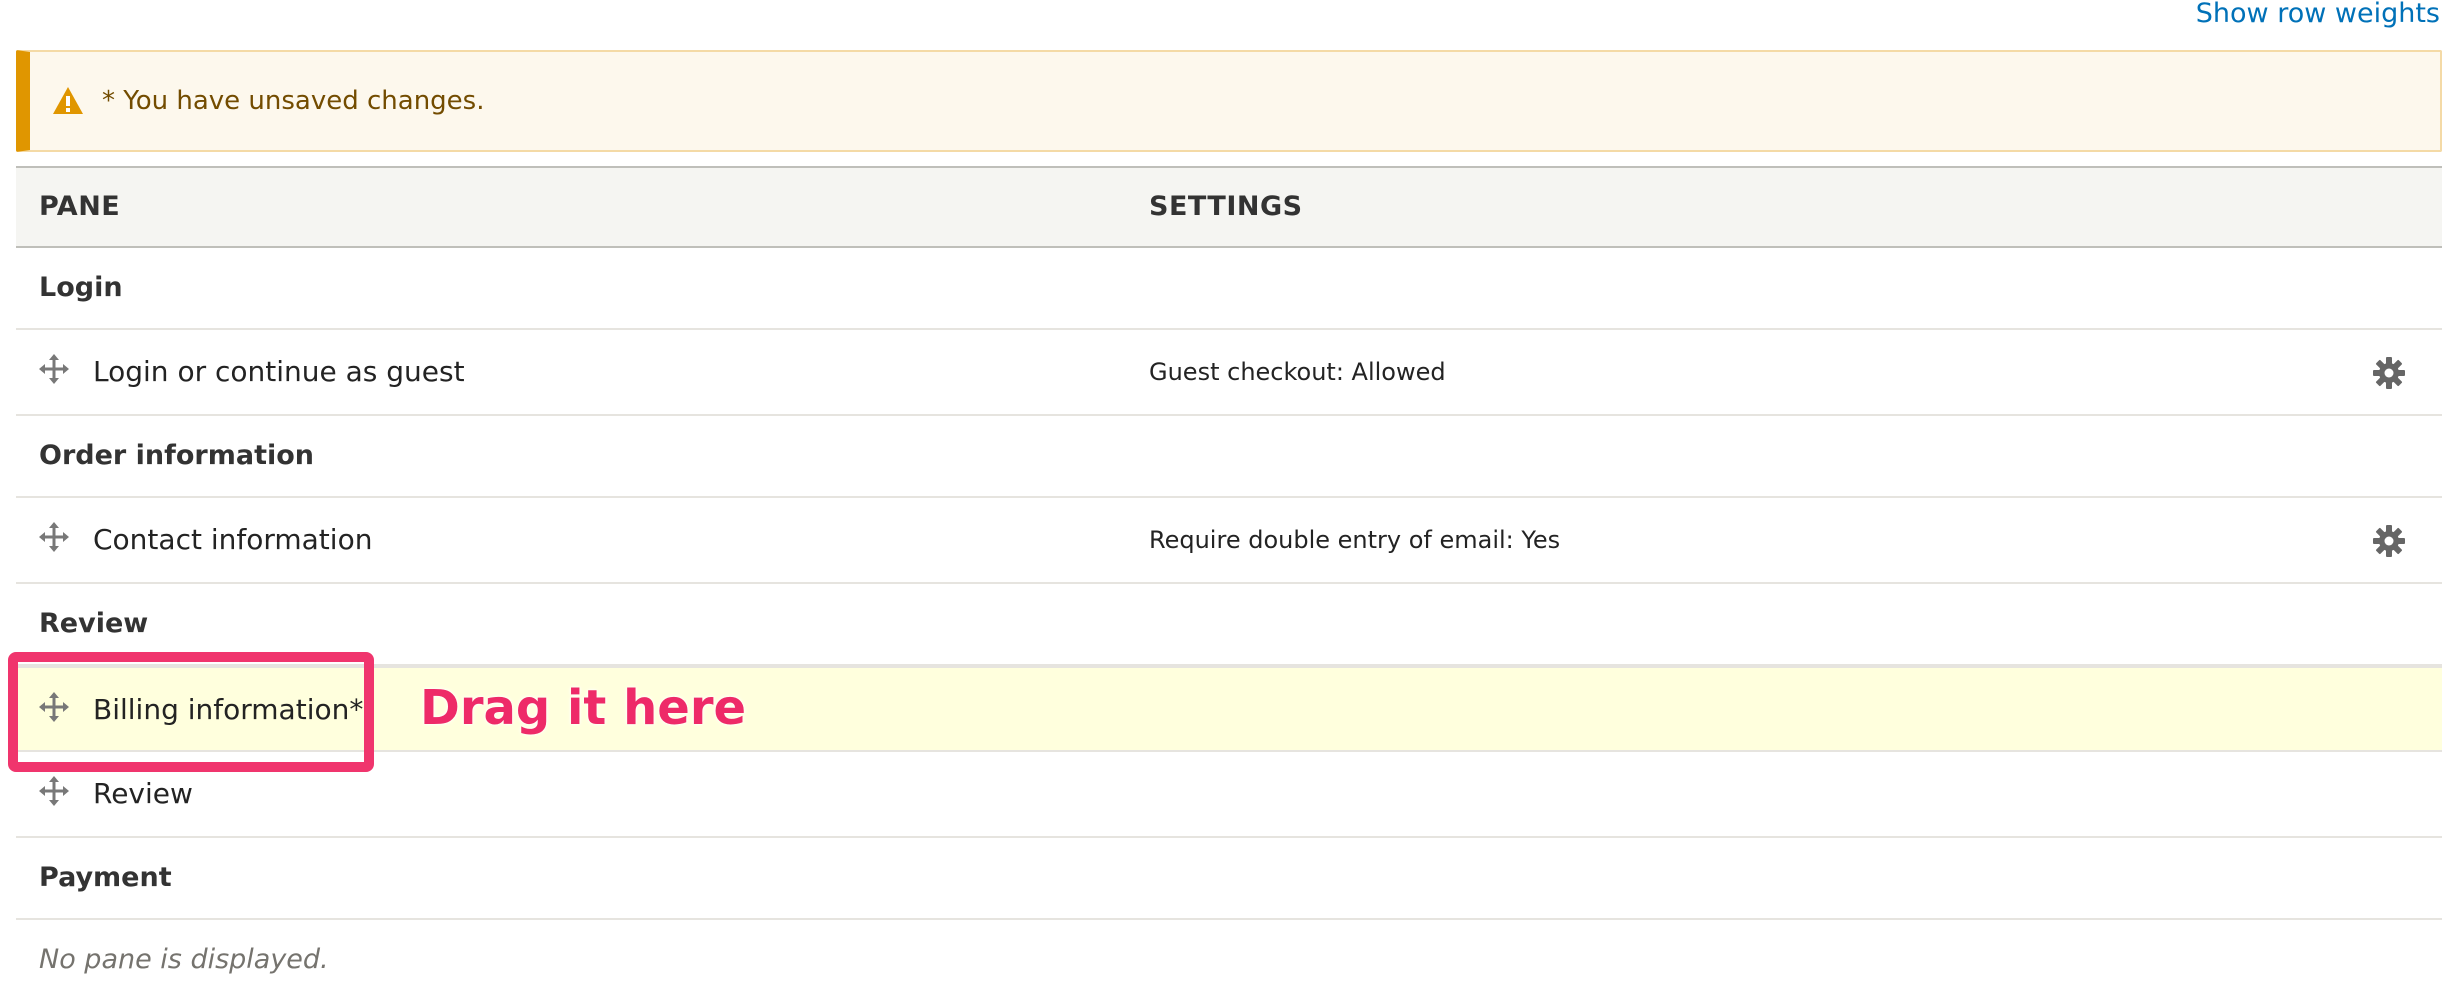 The height and width of the screenshot is (996, 2454). Describe the element at coordinates (2318, 14) in the screenshot. I see `show-row-weights-link: Show row weights` at that location.